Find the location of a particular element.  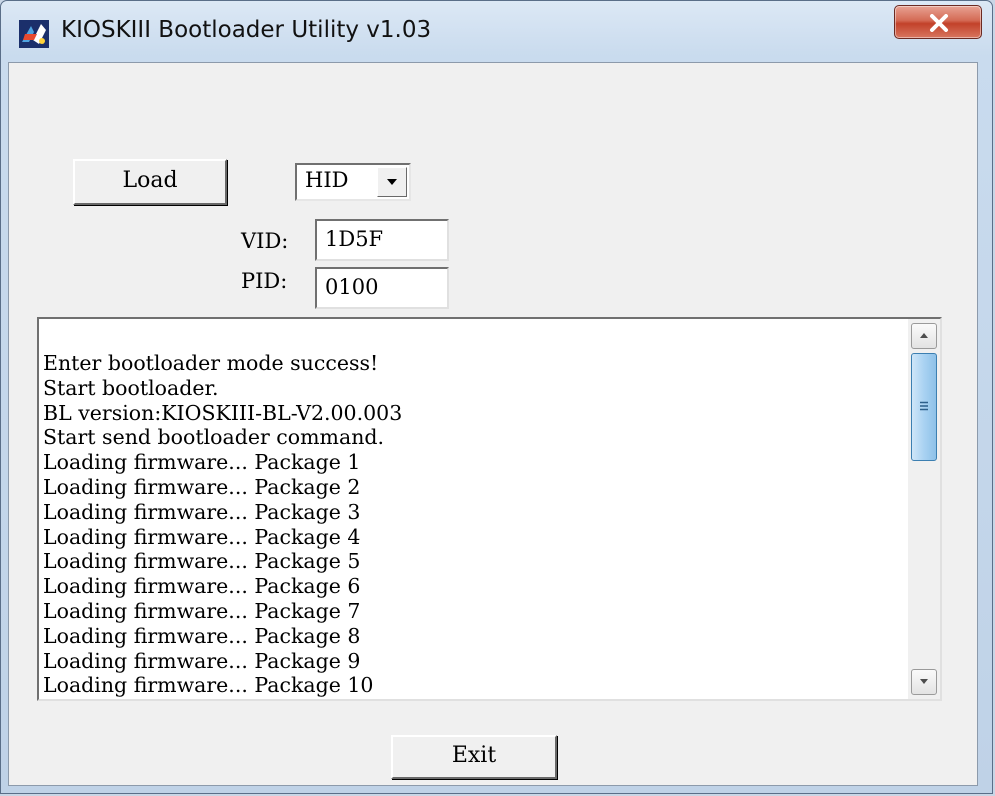

log-line: Loading firmware... Package 4 is located at coordinates (202, 536).